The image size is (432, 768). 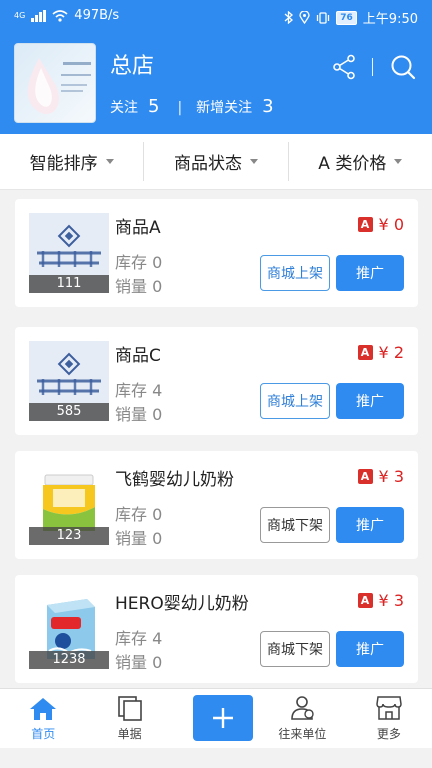 I want to click on store-icon, so click(x=389, y=708).